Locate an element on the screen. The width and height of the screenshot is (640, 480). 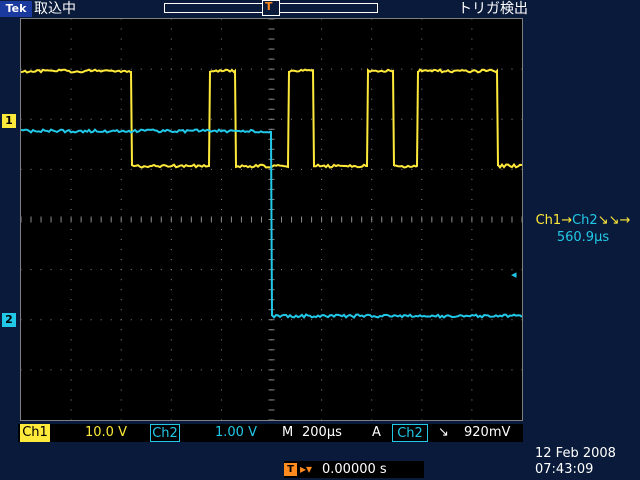
time: 07:43:09 is located at coordinates (564, 470).